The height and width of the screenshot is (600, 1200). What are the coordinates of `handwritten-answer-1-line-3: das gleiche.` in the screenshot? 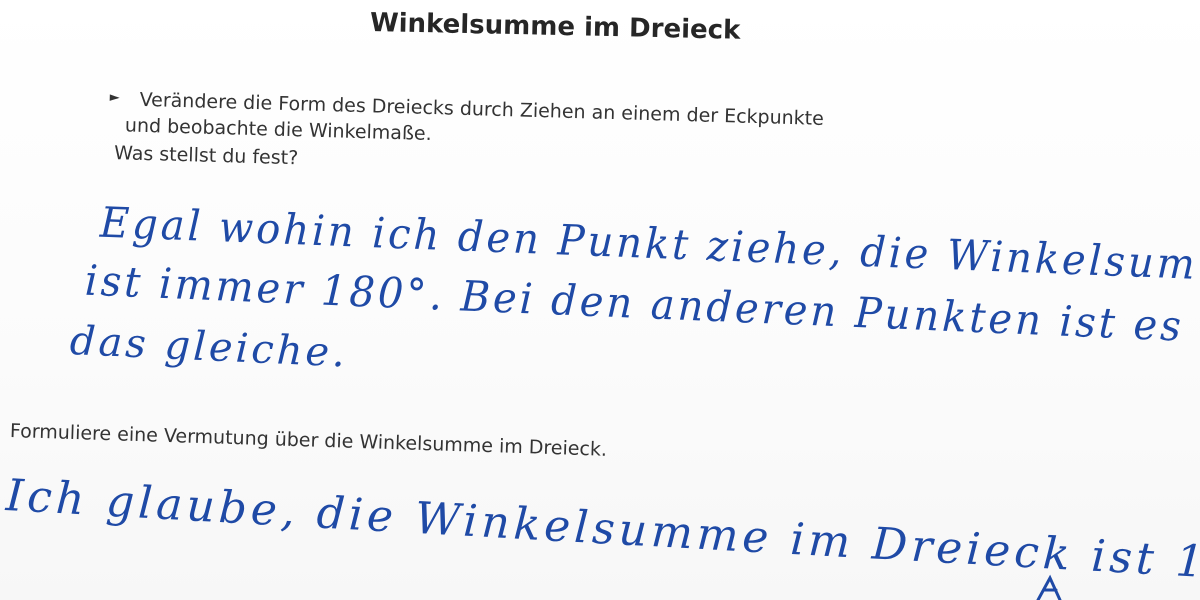 It's located at (208, 347).